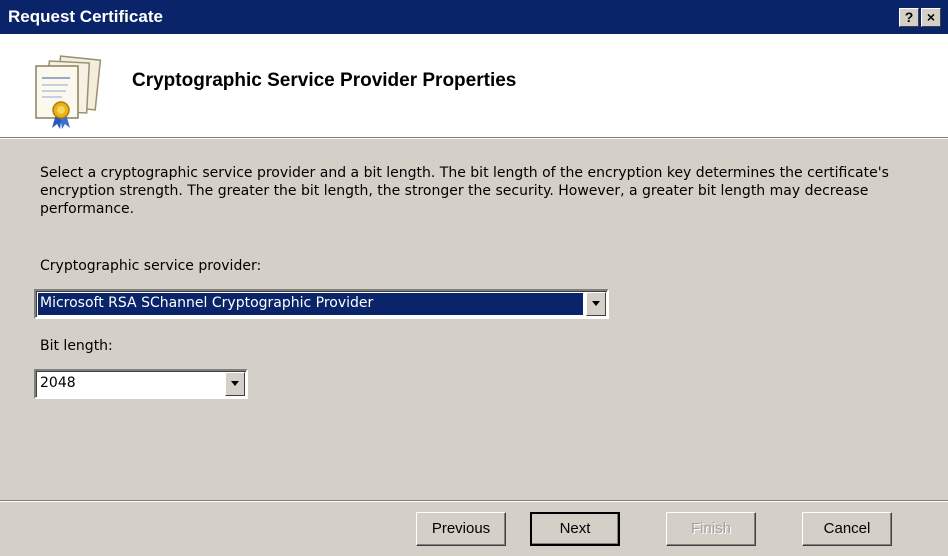 This screenshot has width=948, height=556. Describe the element at coordinates (909, 17) in the screenshot. I see `help-button: ?` at that location.